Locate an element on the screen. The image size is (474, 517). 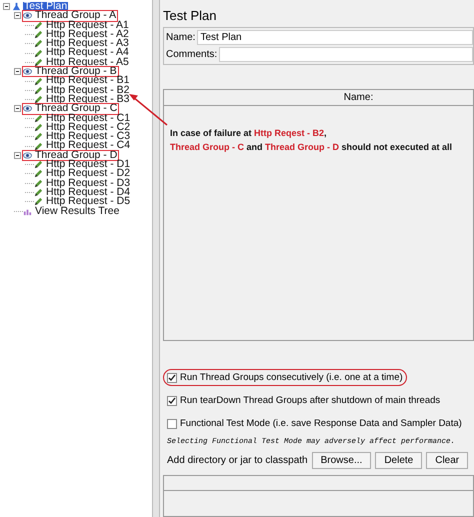
tree-item: Http Request - A1 is located at coordinates (82, 25).